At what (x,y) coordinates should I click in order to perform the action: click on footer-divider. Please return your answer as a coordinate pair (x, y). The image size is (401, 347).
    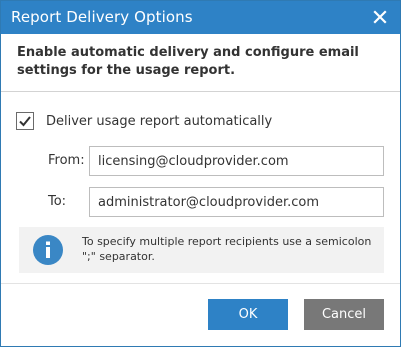
    Looking at the image, I should click on (200, 283).